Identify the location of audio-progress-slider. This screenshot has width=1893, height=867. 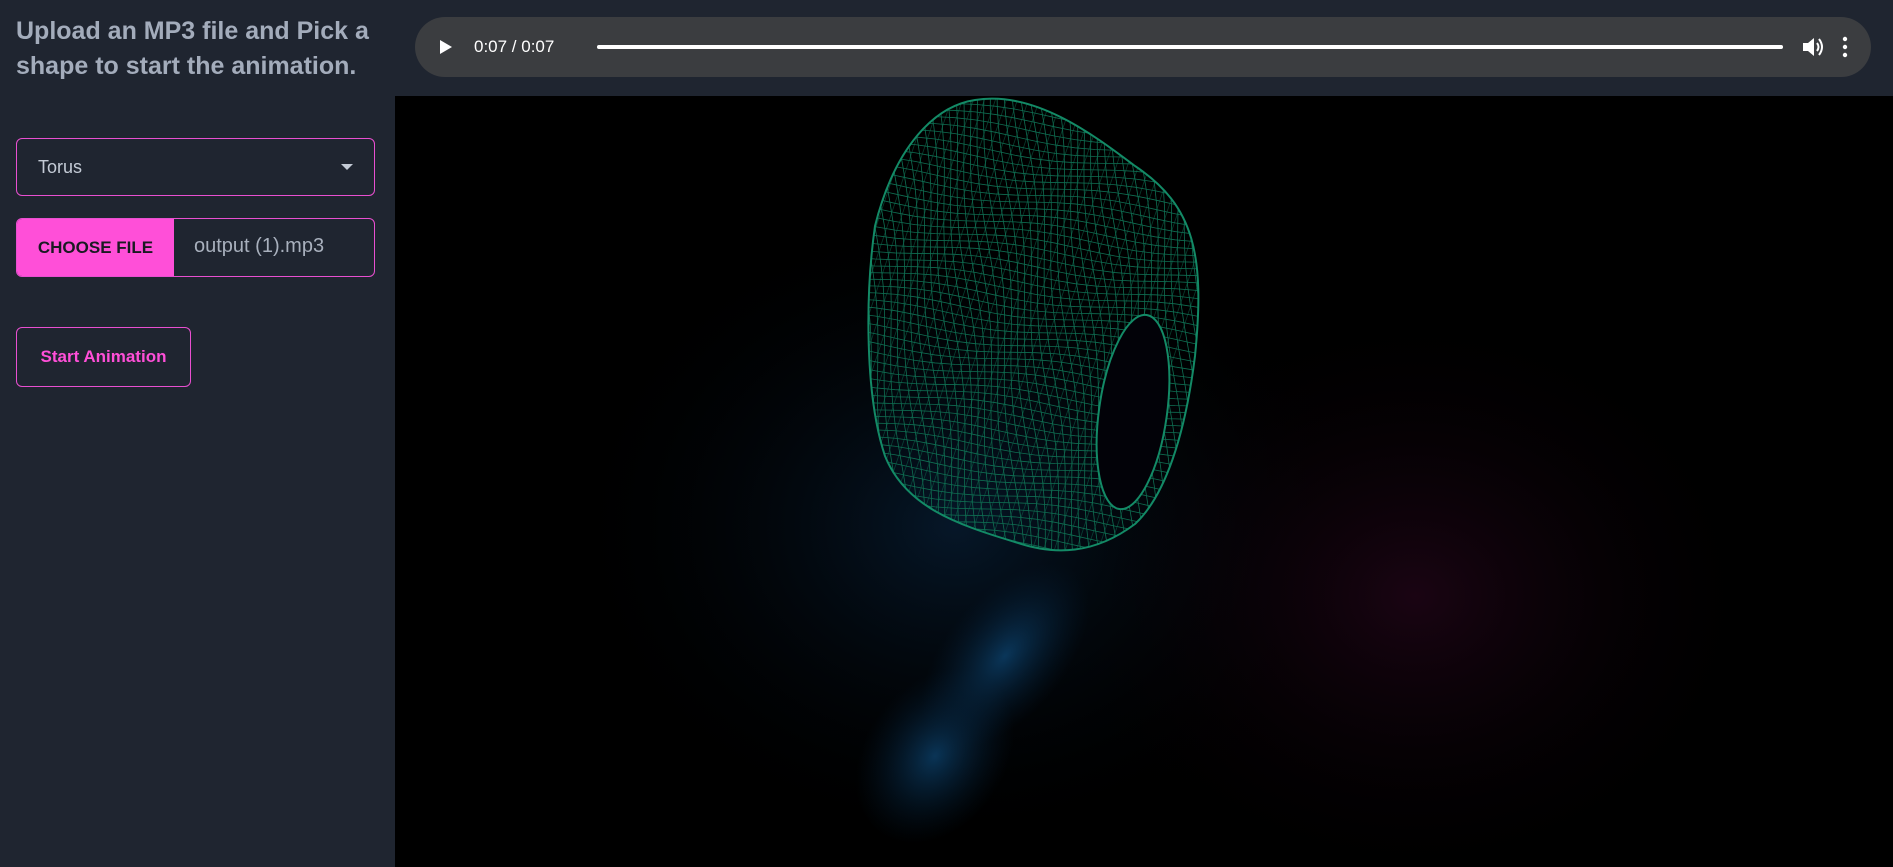
(1190, 47).